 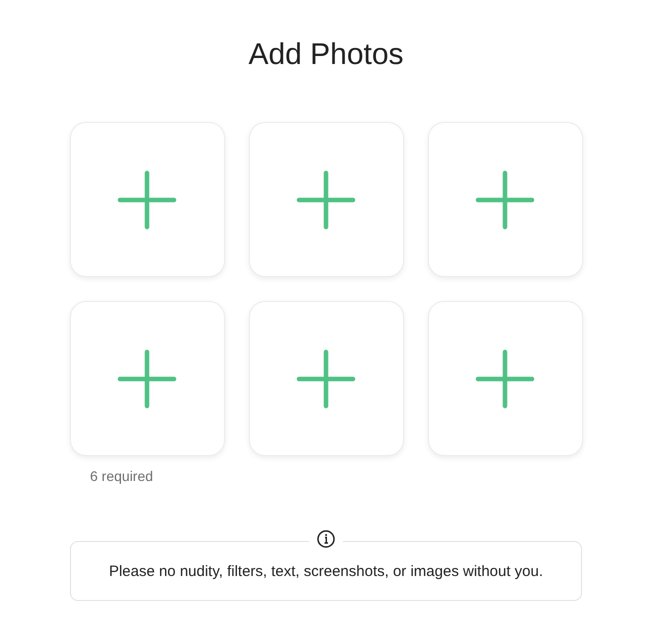 What do you see at coordinates (122, 476) in the screenshot?
I see `requirement-note: 6 required` at bounding box center [122, 476].